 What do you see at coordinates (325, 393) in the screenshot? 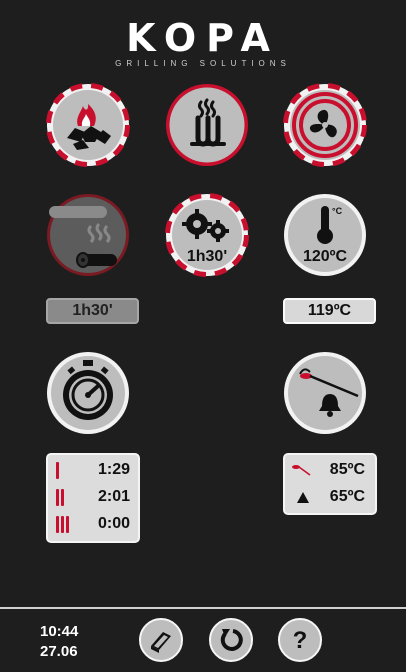
I see `probe-button` at bounding box center [325, 393].